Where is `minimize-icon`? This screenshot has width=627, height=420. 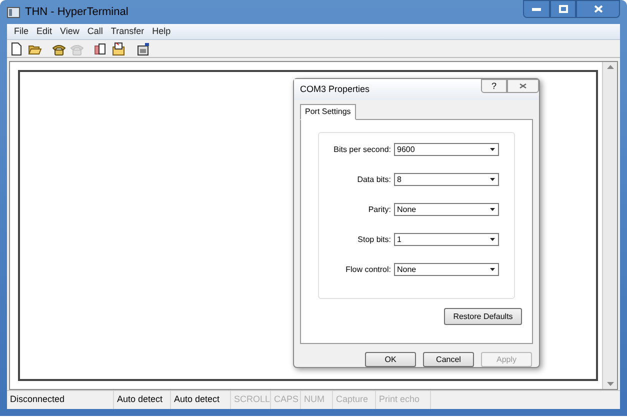 minimize-icon is located at coordinates (536, 9).